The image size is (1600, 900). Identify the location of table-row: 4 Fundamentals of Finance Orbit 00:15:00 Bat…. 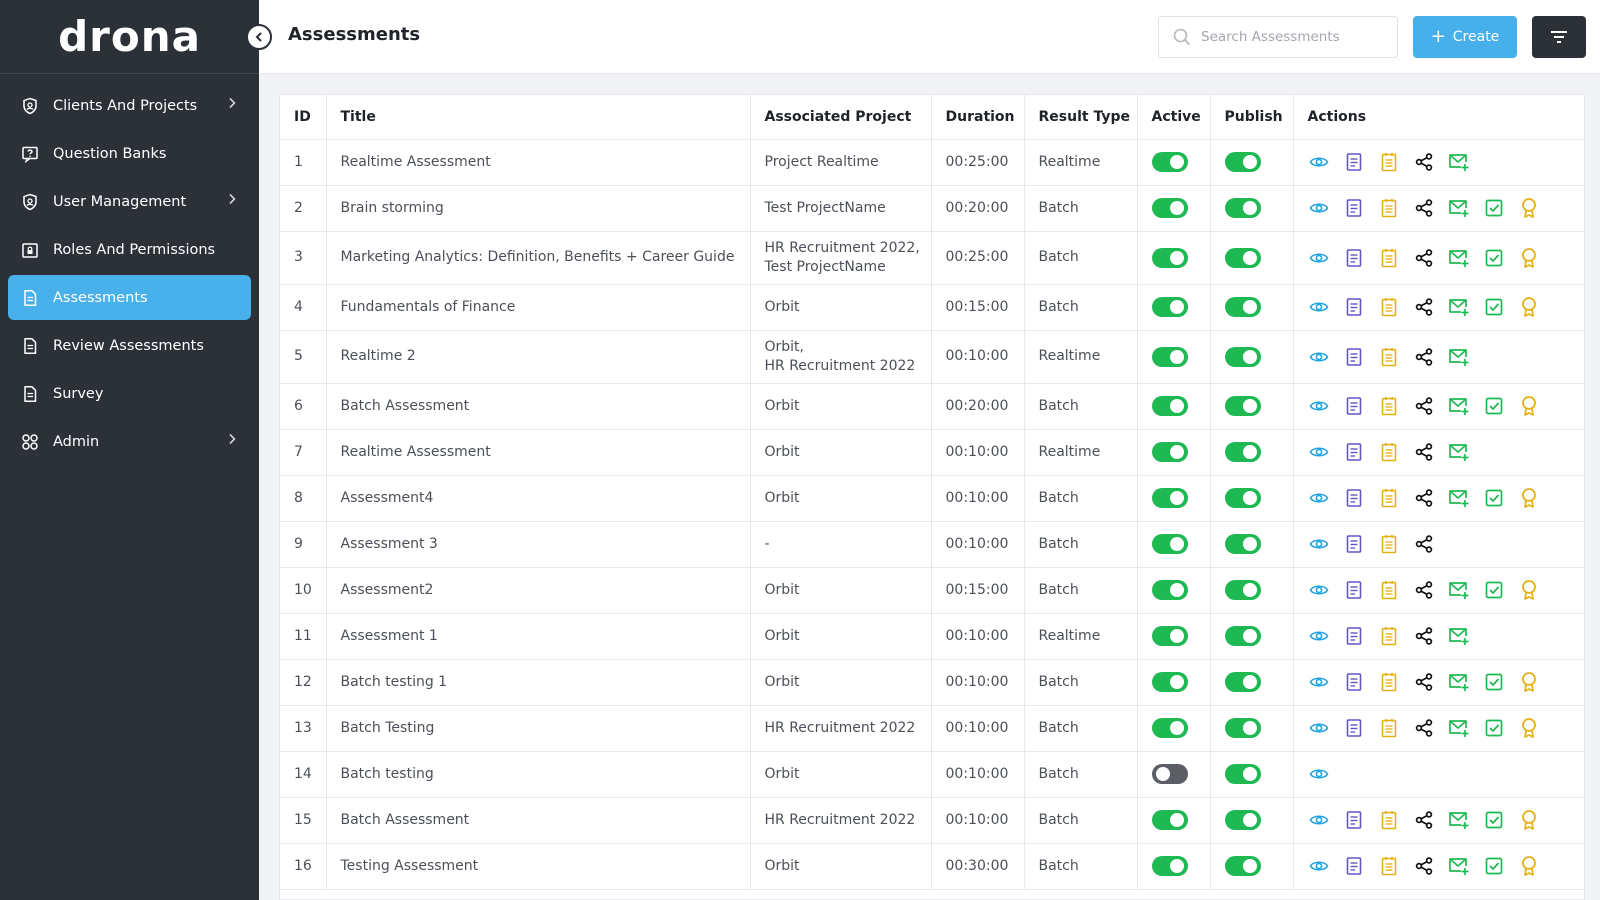
(932, 307).